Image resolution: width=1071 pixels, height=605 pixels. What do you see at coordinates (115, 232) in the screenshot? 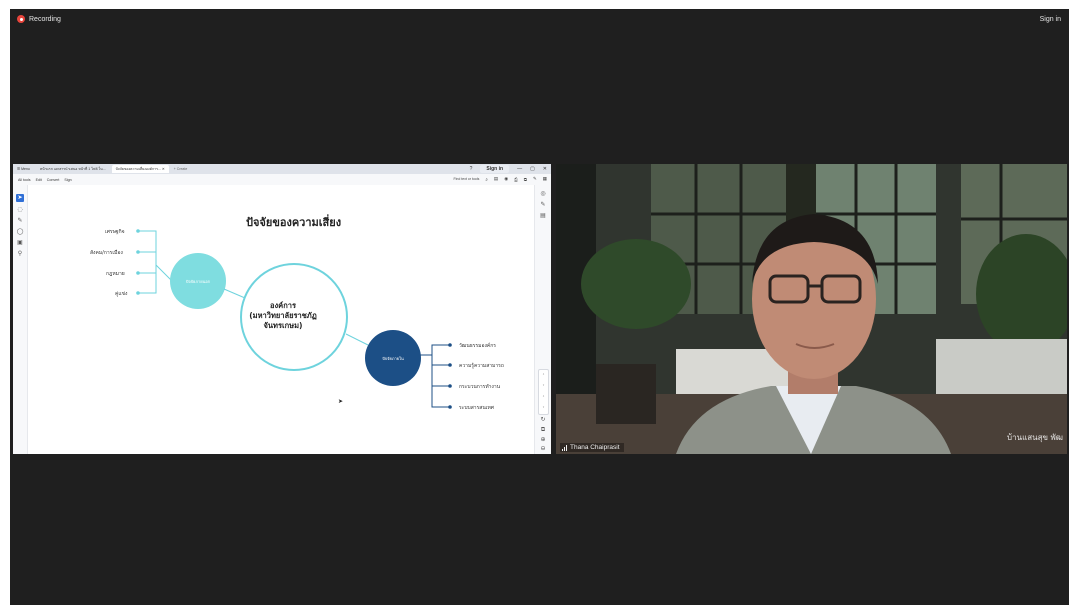
I see `external-item-1: เศรษฐกิจ` at bounding box center [115, 232].